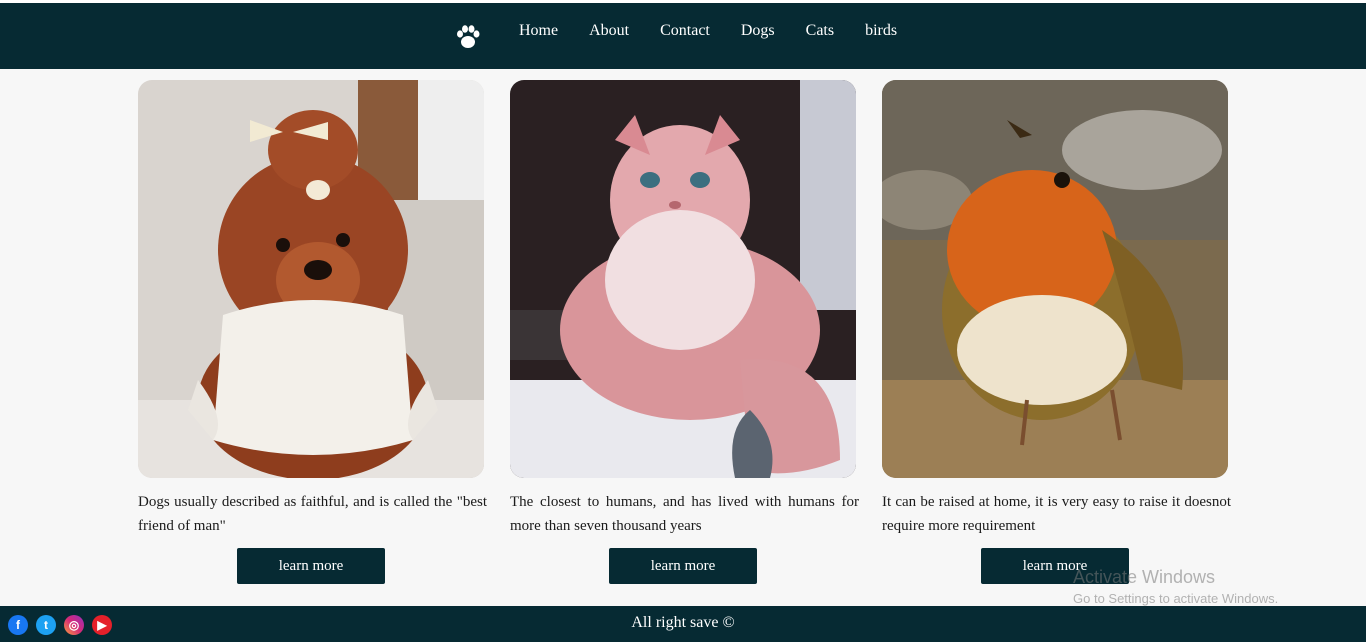 The width and height of the screenshot is (1366, 642). What do you see at coordinates (468, 37) in the screenshot?
I see `paw-icon` at bounding box center [468, 37].